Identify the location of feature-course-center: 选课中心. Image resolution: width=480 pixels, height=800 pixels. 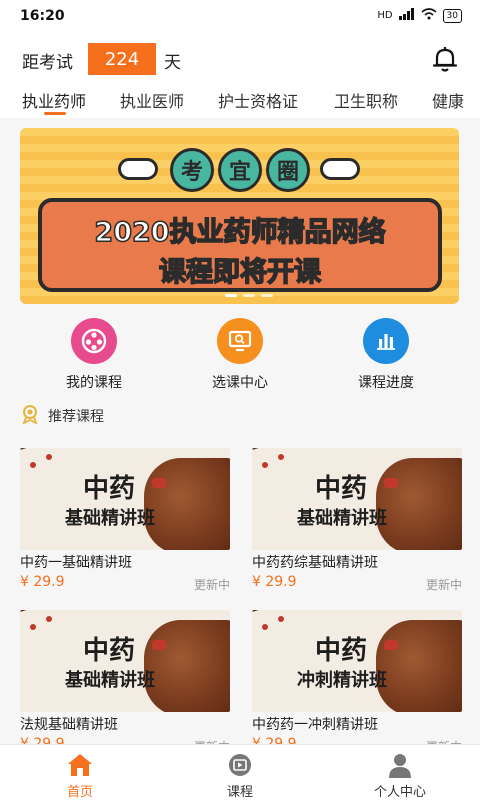
(240, 355).